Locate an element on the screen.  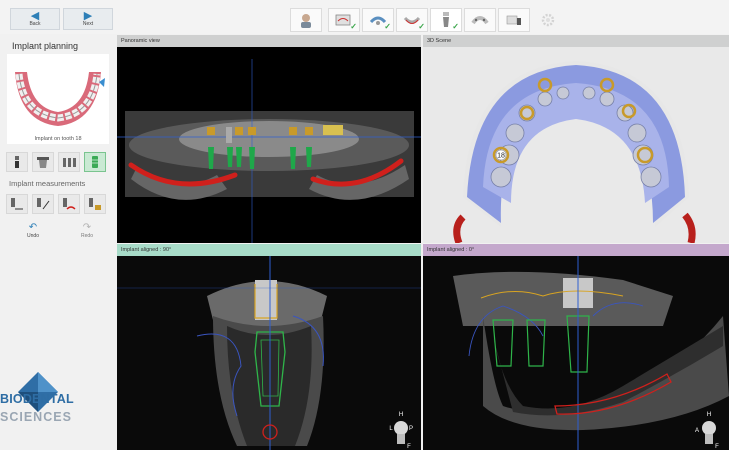
distance-icon is located at coordinates (17, 204).